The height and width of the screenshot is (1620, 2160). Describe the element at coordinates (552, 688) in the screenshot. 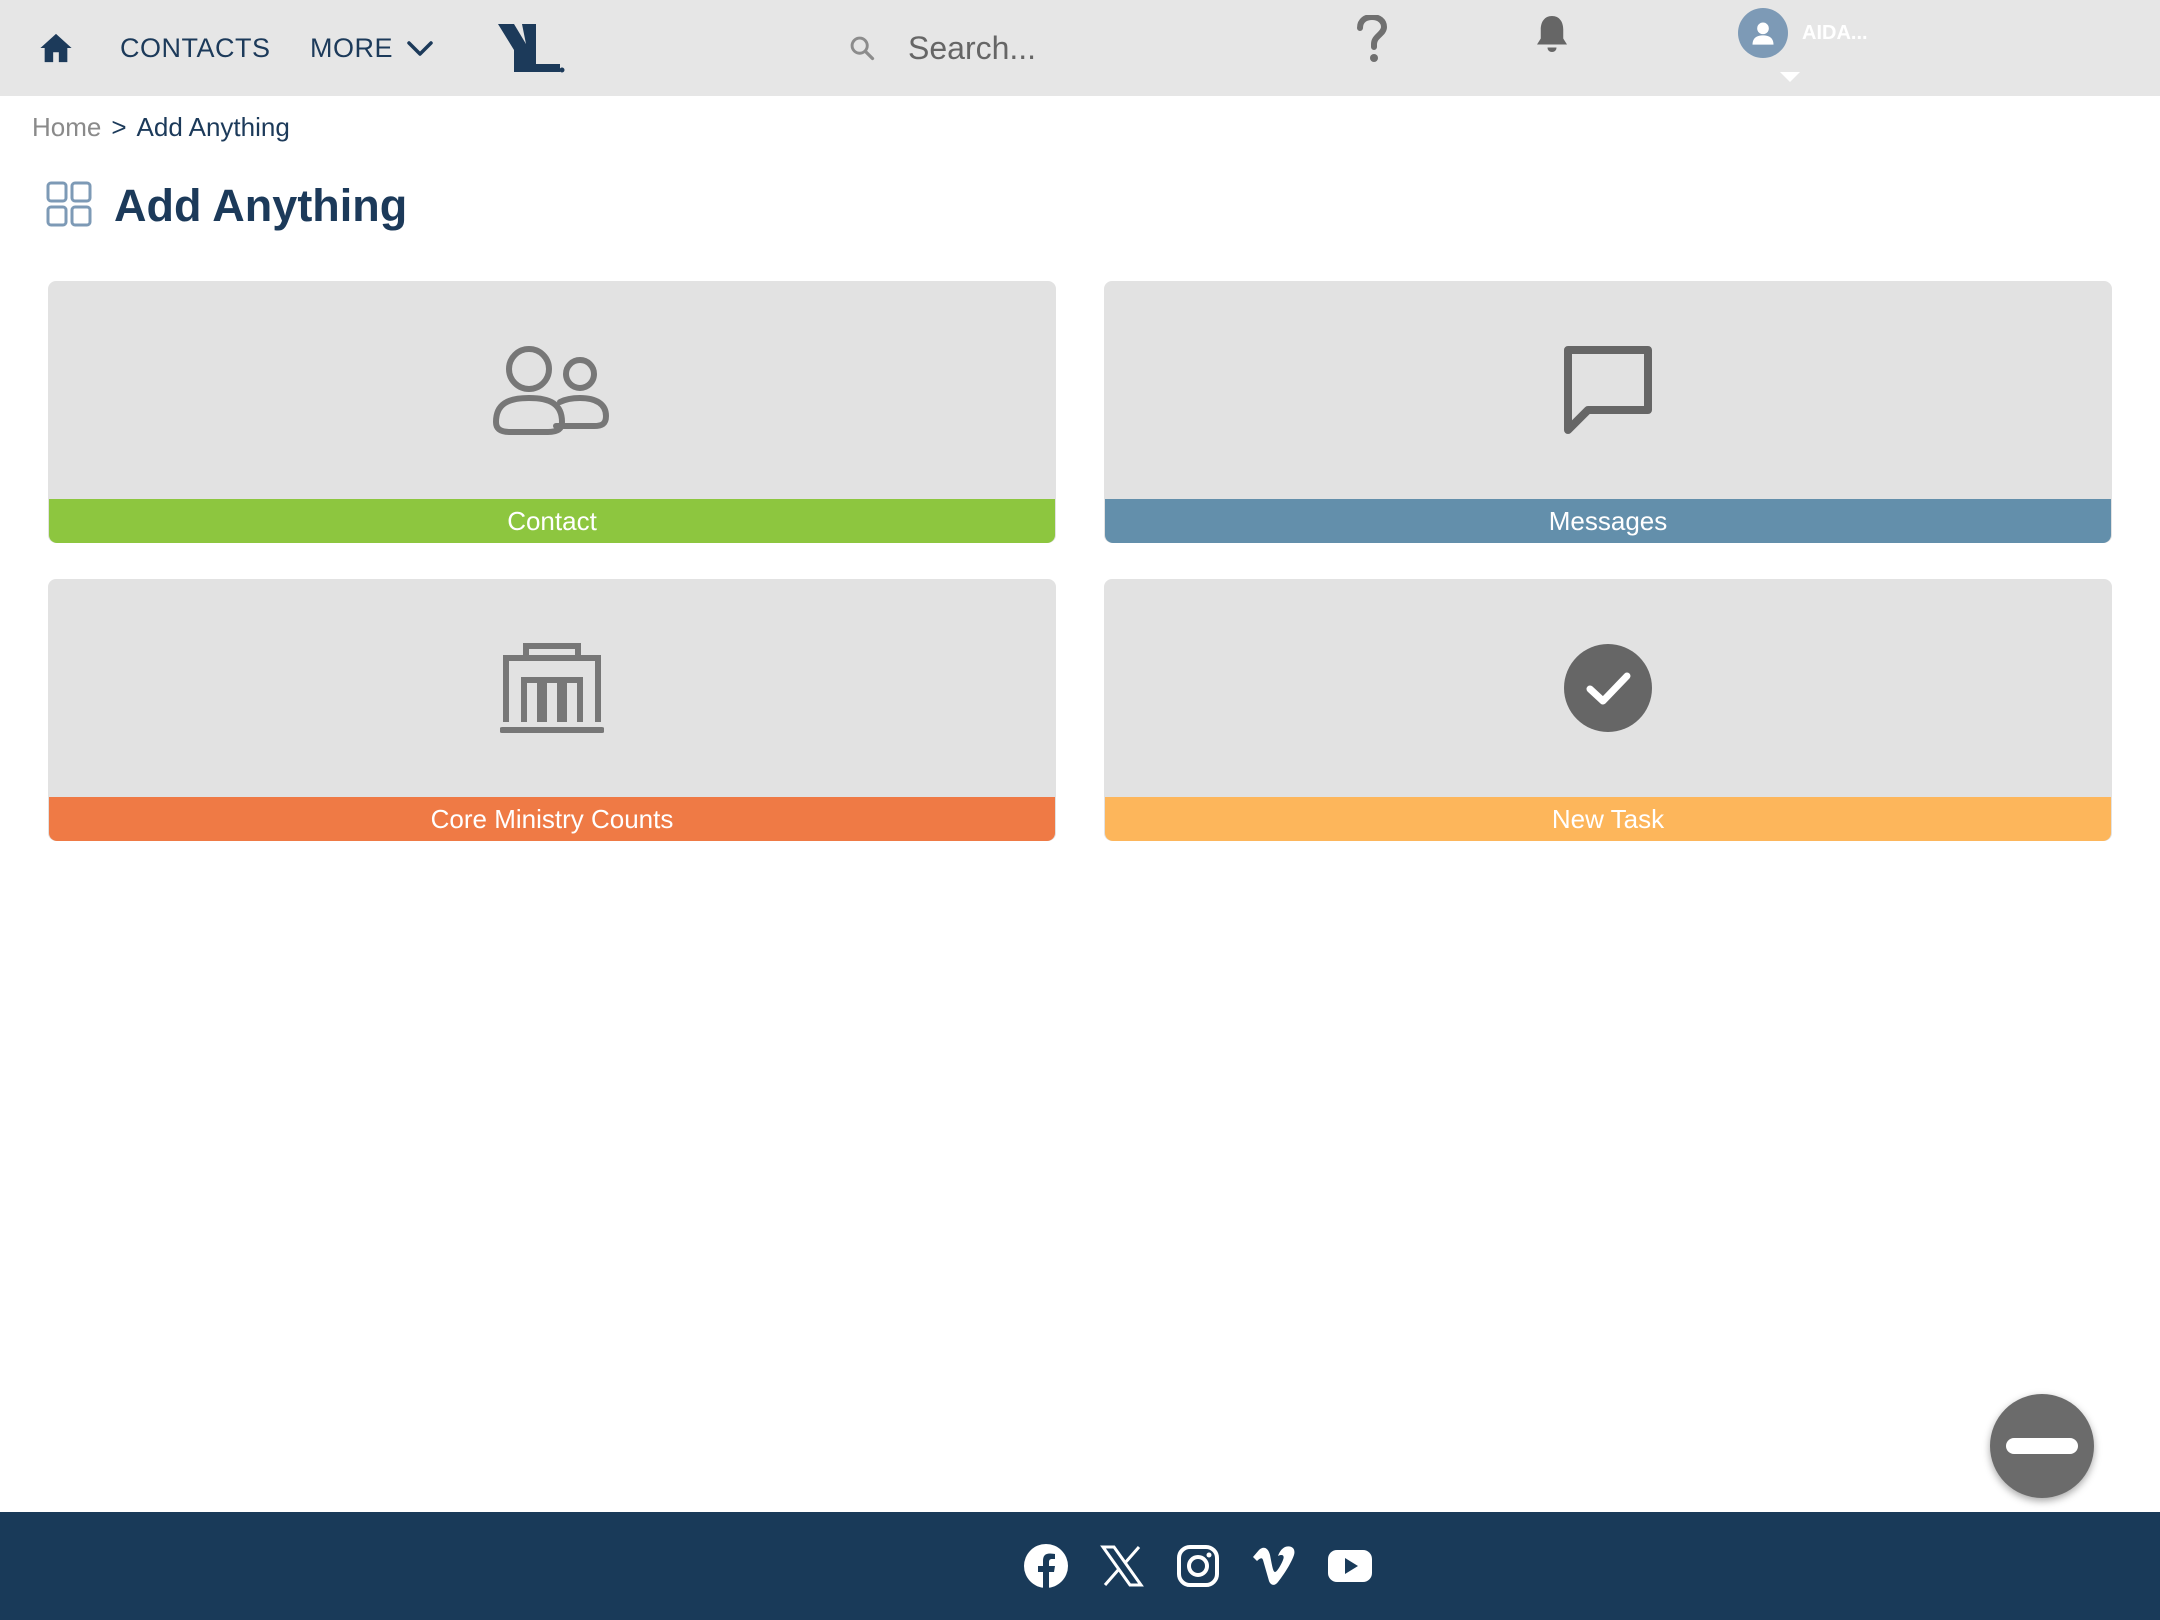

I see `building-columns-icon` at that location.